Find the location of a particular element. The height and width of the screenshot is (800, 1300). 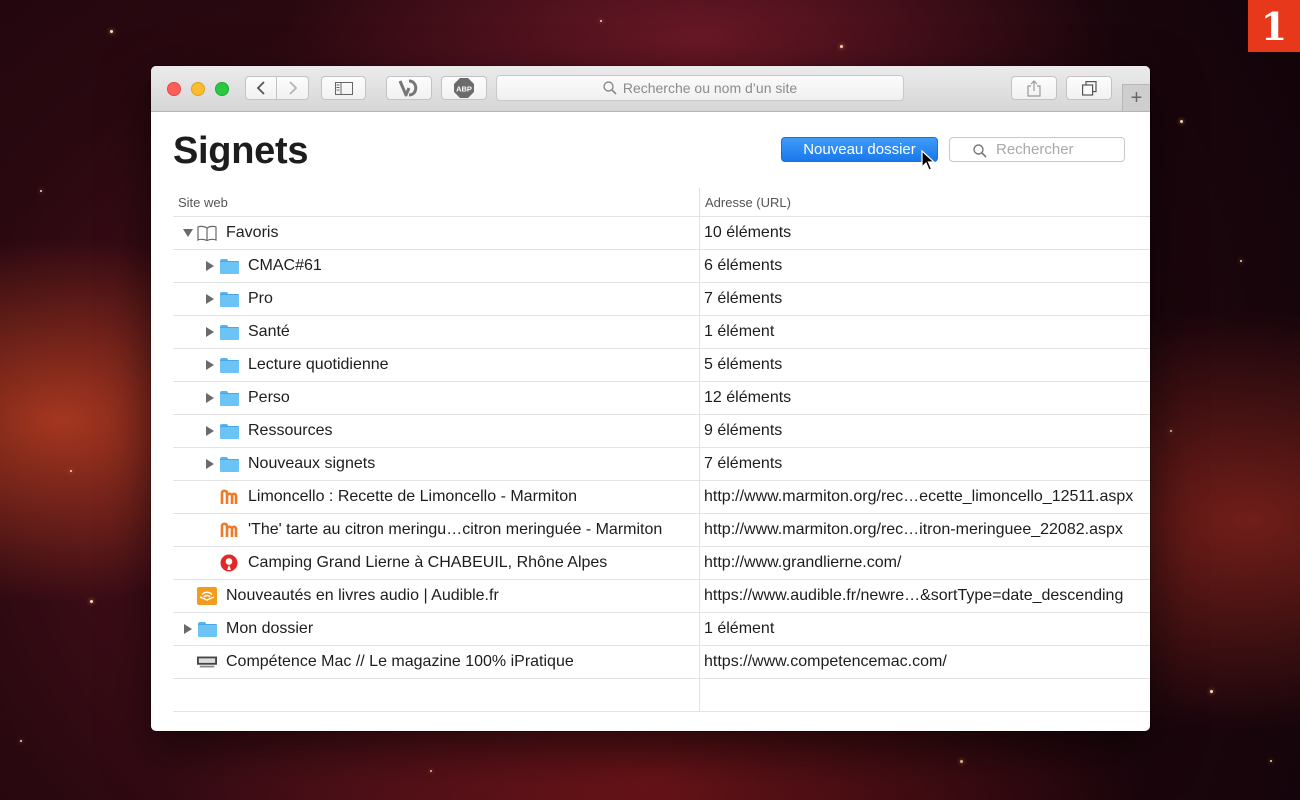

table-row: Favoris 10 éléments is located at coordinates (661, 233).